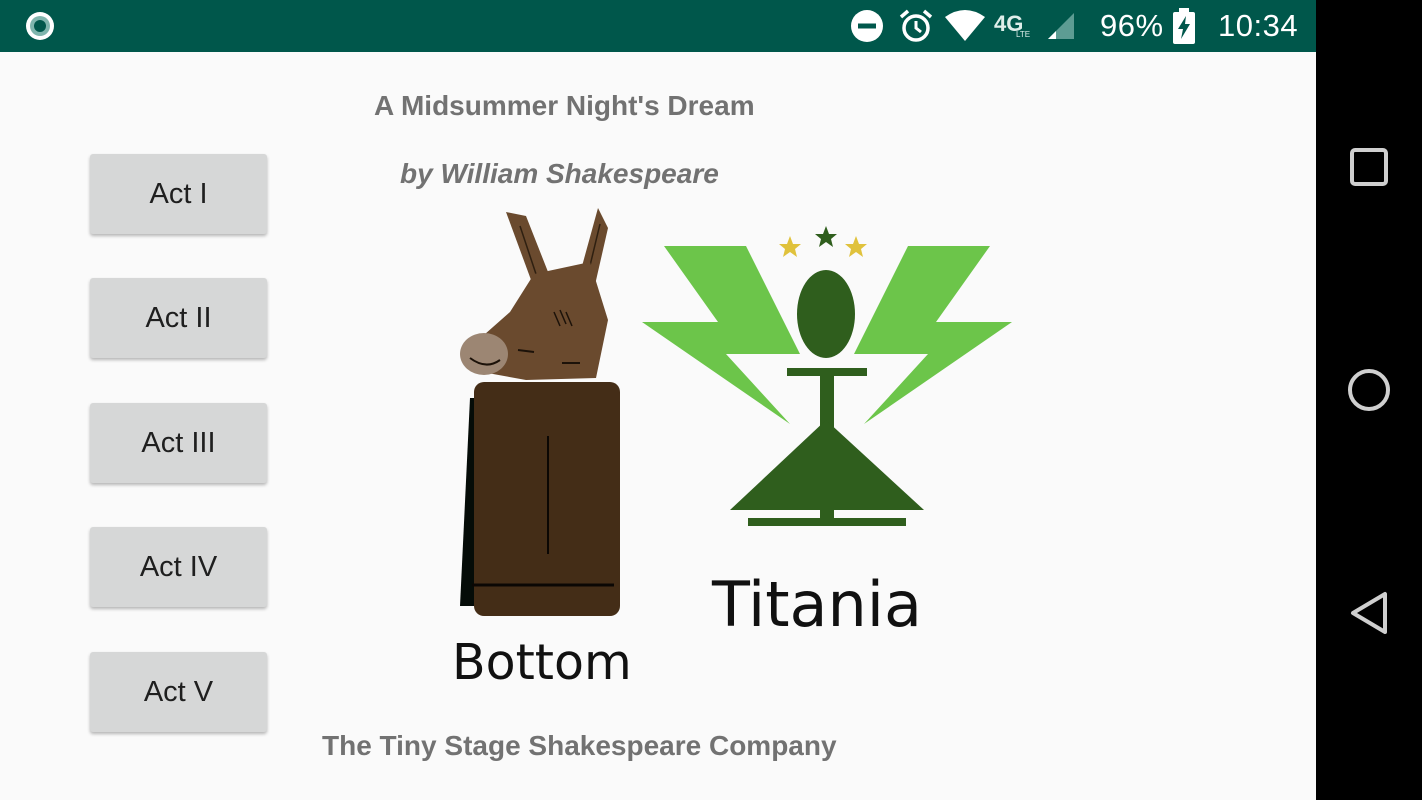 This screenshot has height=800, width=1422. I want to click on do-not-disturb-icon, so click(867, 26).